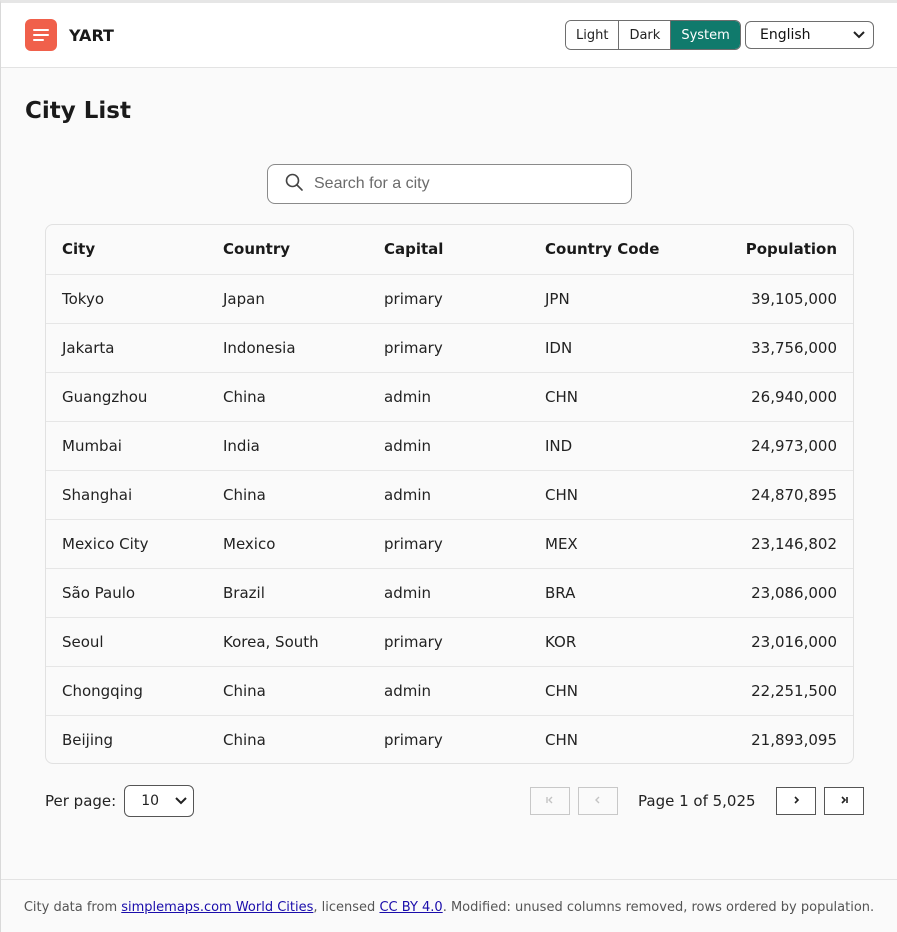  What do you see at coordinates (794, 396) in the screenshot?
I see `cell-population: 26,940,000` at bounding box center [794, 396].